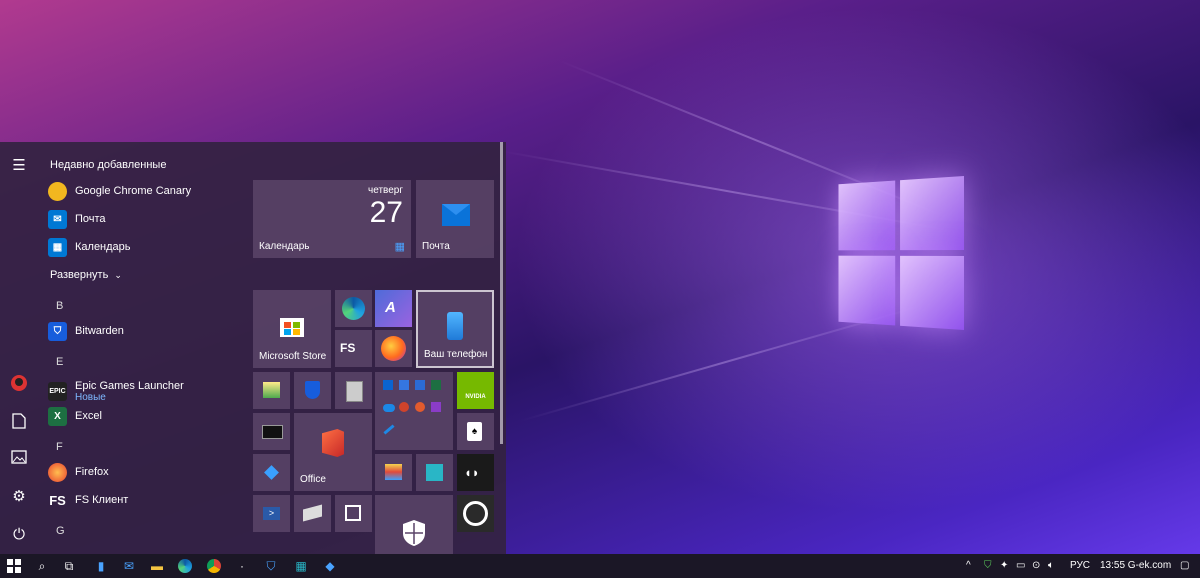  Describe the element at coordinates (475, 397) in the screenshot. I see `nvidia-icon: NVIDIA` at that location.